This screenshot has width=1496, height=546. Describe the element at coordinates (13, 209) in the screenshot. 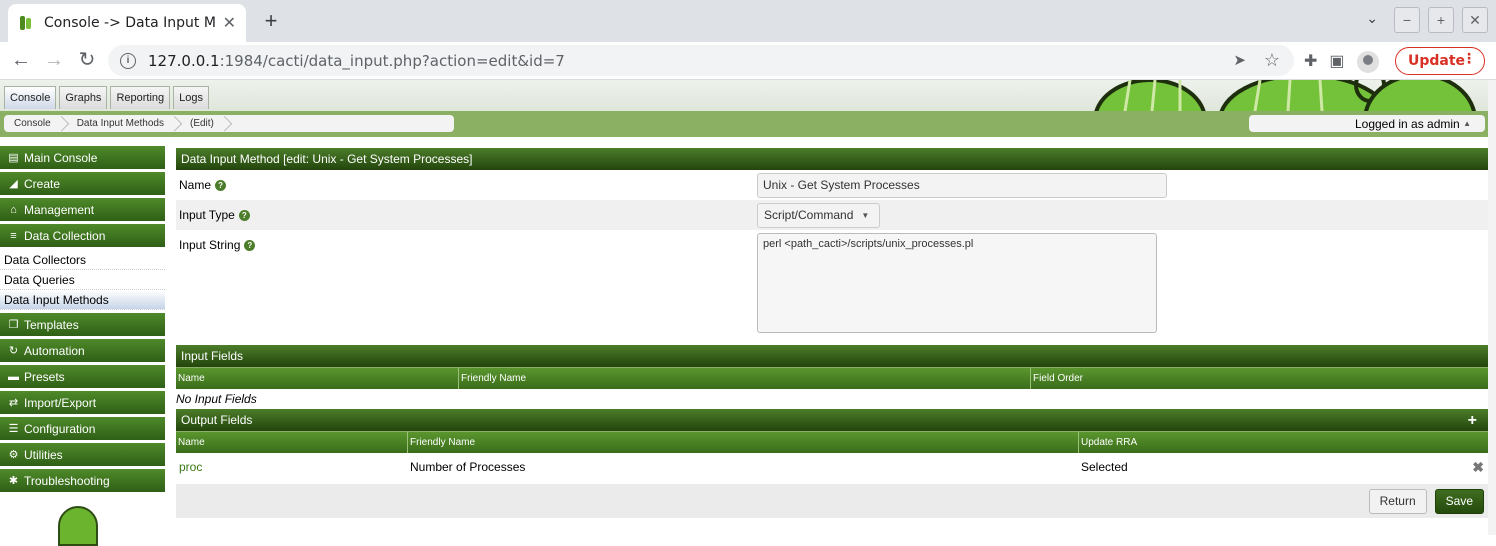

I see `home-icon: ⌂` at that location.